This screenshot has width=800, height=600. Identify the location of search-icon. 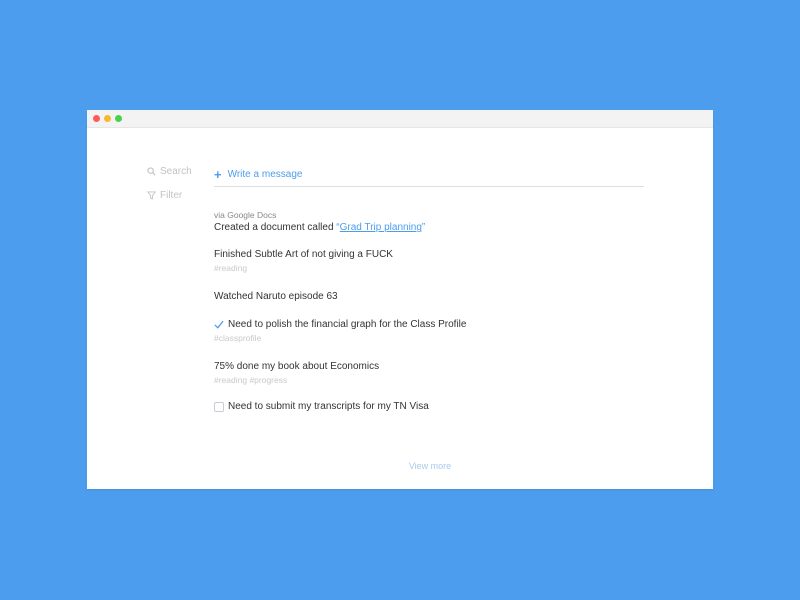
(151, 171).